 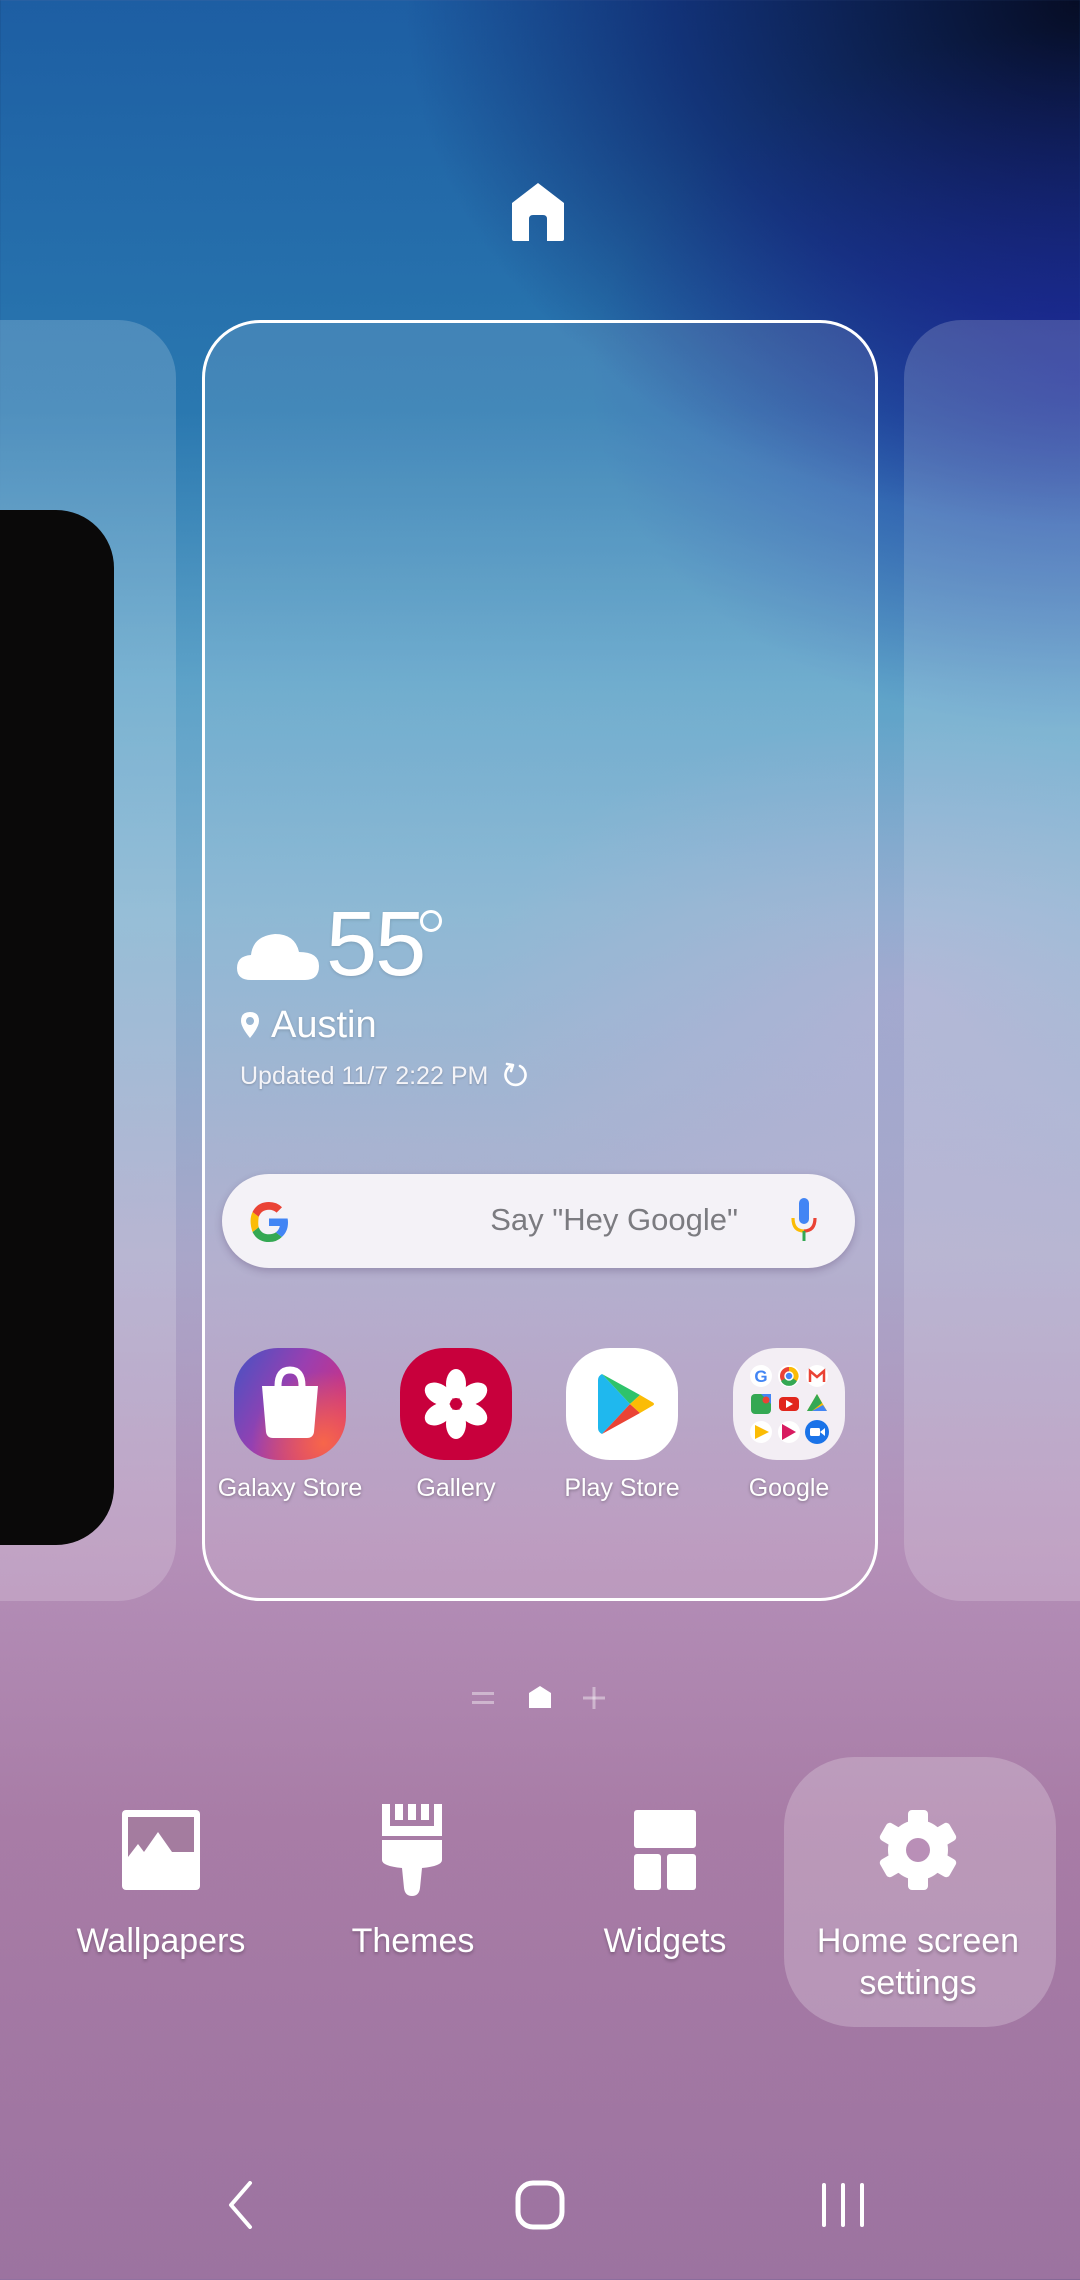 What do you see at coordinates (992, 960) in the screenshot?
I see `right-page-preview` at bounding box center [992, 960].